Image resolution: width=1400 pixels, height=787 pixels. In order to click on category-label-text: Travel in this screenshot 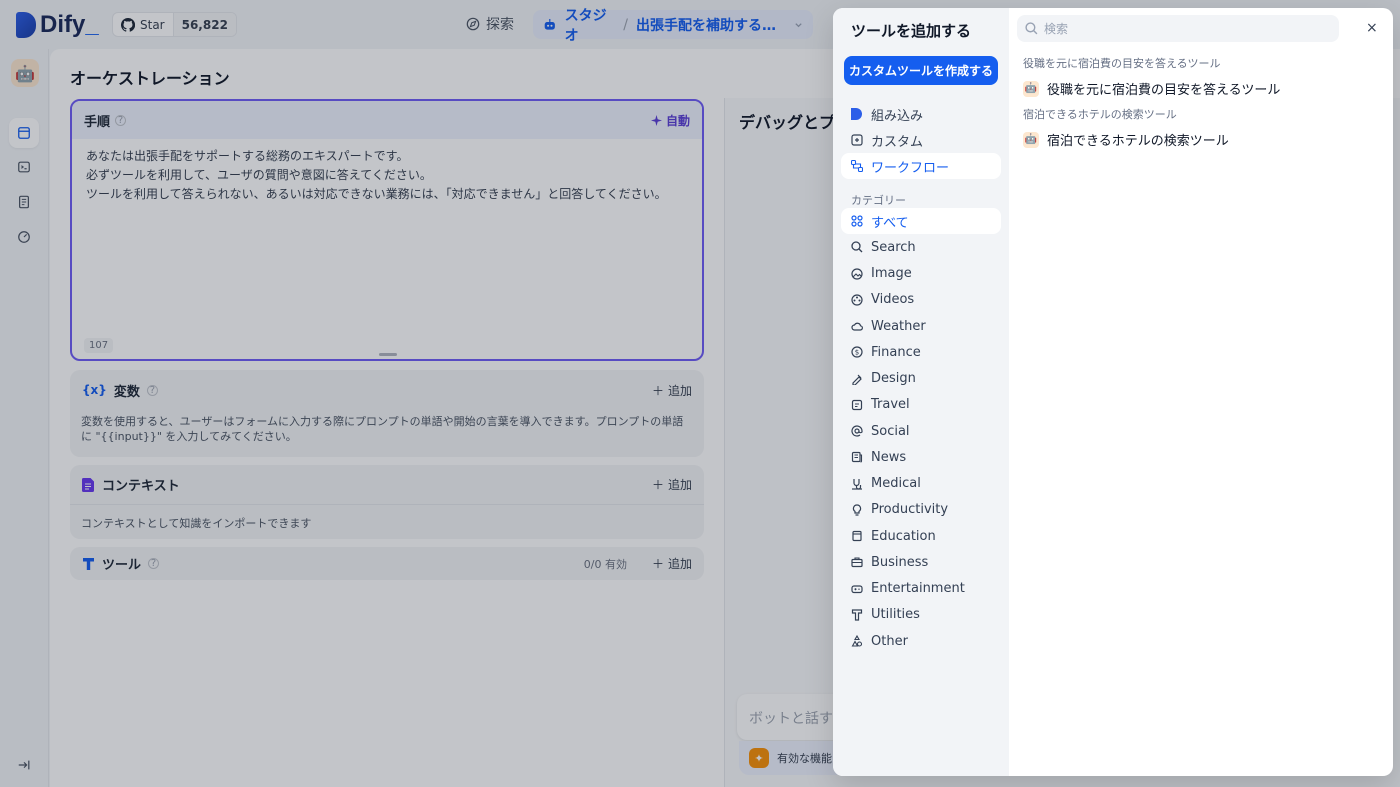, I will do `click(890, 405)`.